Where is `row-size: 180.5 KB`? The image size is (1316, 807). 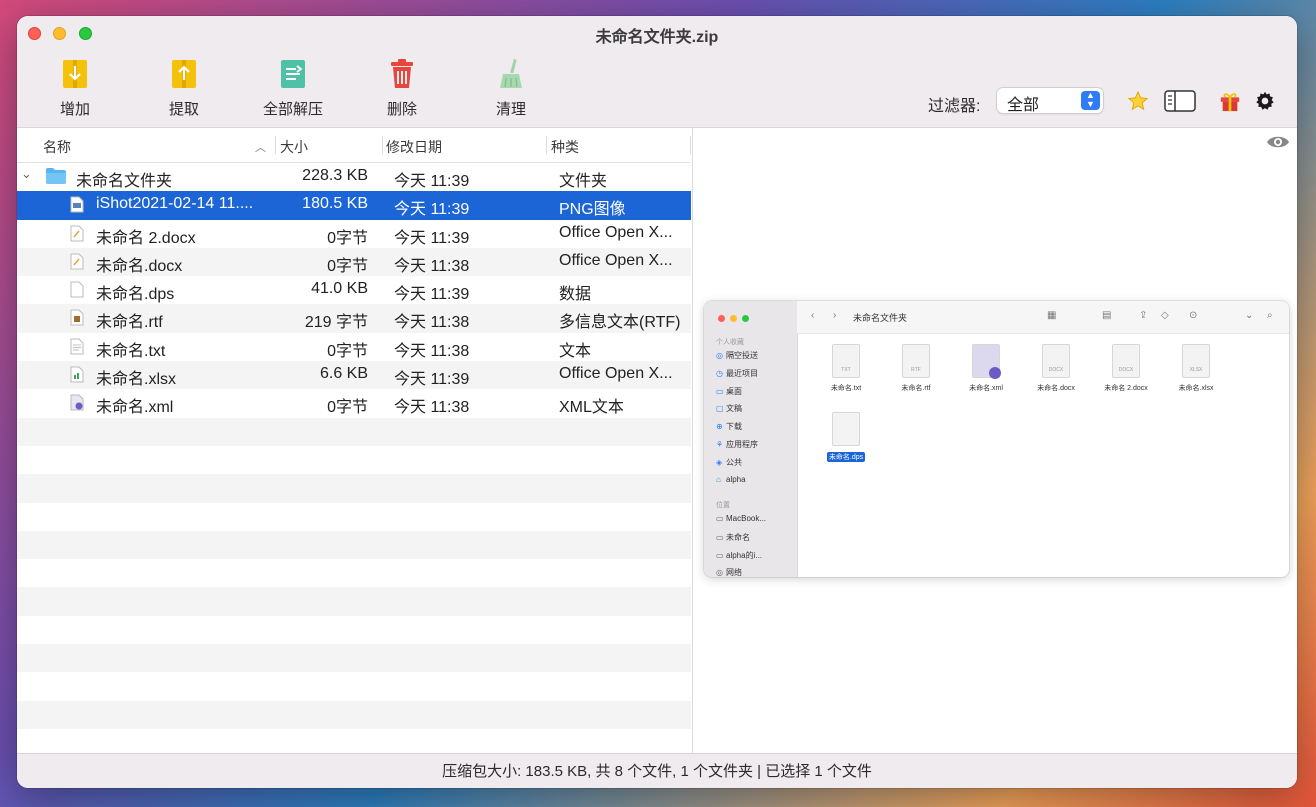 row-size: 180.5 KB is located at coordinates (335, 204).